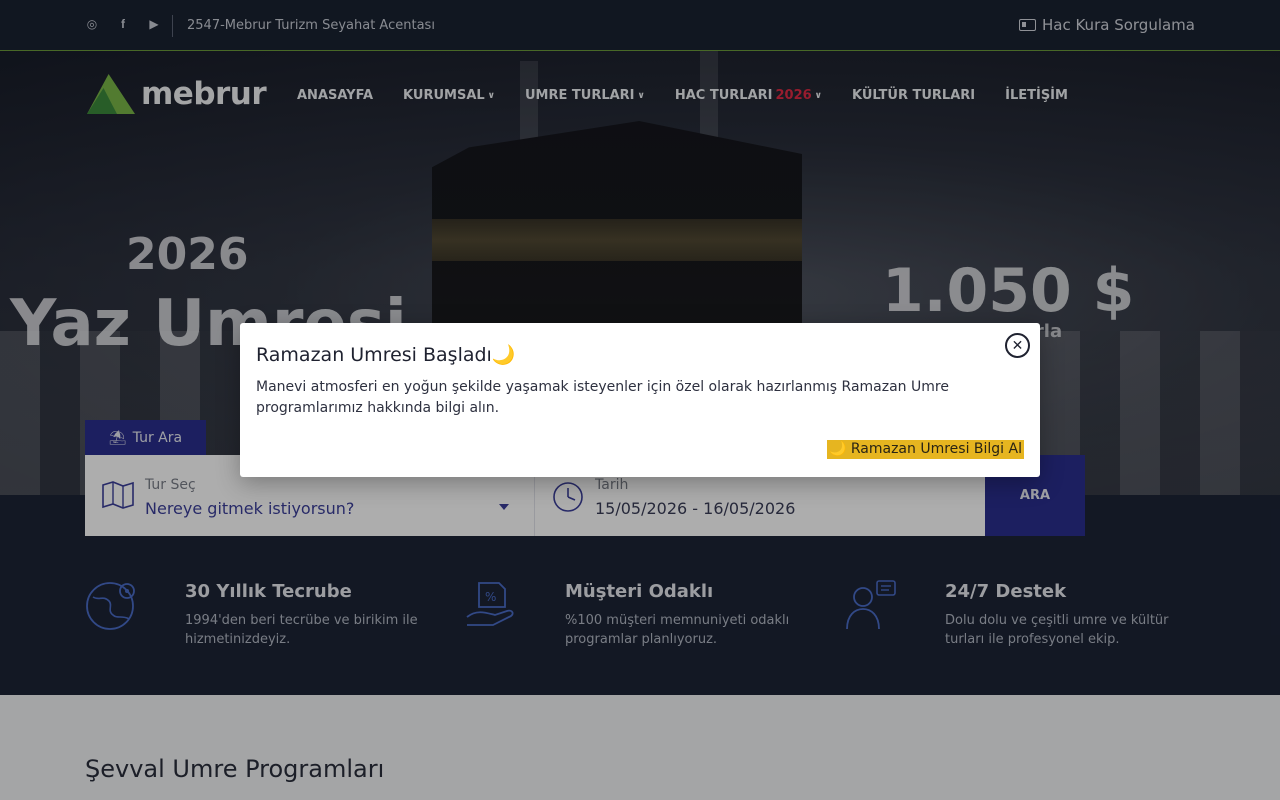 This screenshot has width=1280, height=800. Describe the element at coordinates (386, 355) in the screenshot. I see `popup-title: Ramazan Umresi Başladı🌙` at that location.